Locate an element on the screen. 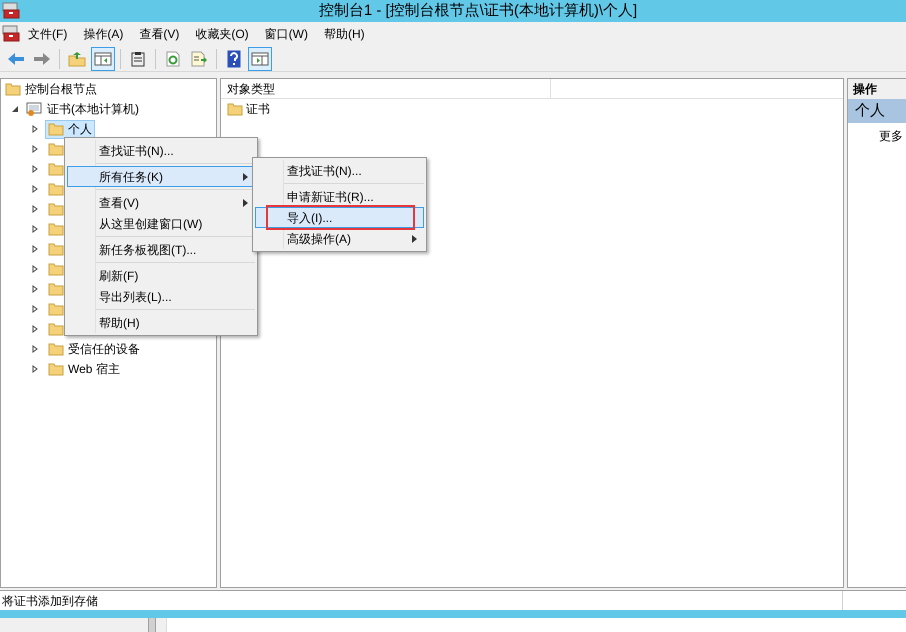 This screenshot has width=906, height=632. column-header: 对象类型 is located at coordinates (386, 88).